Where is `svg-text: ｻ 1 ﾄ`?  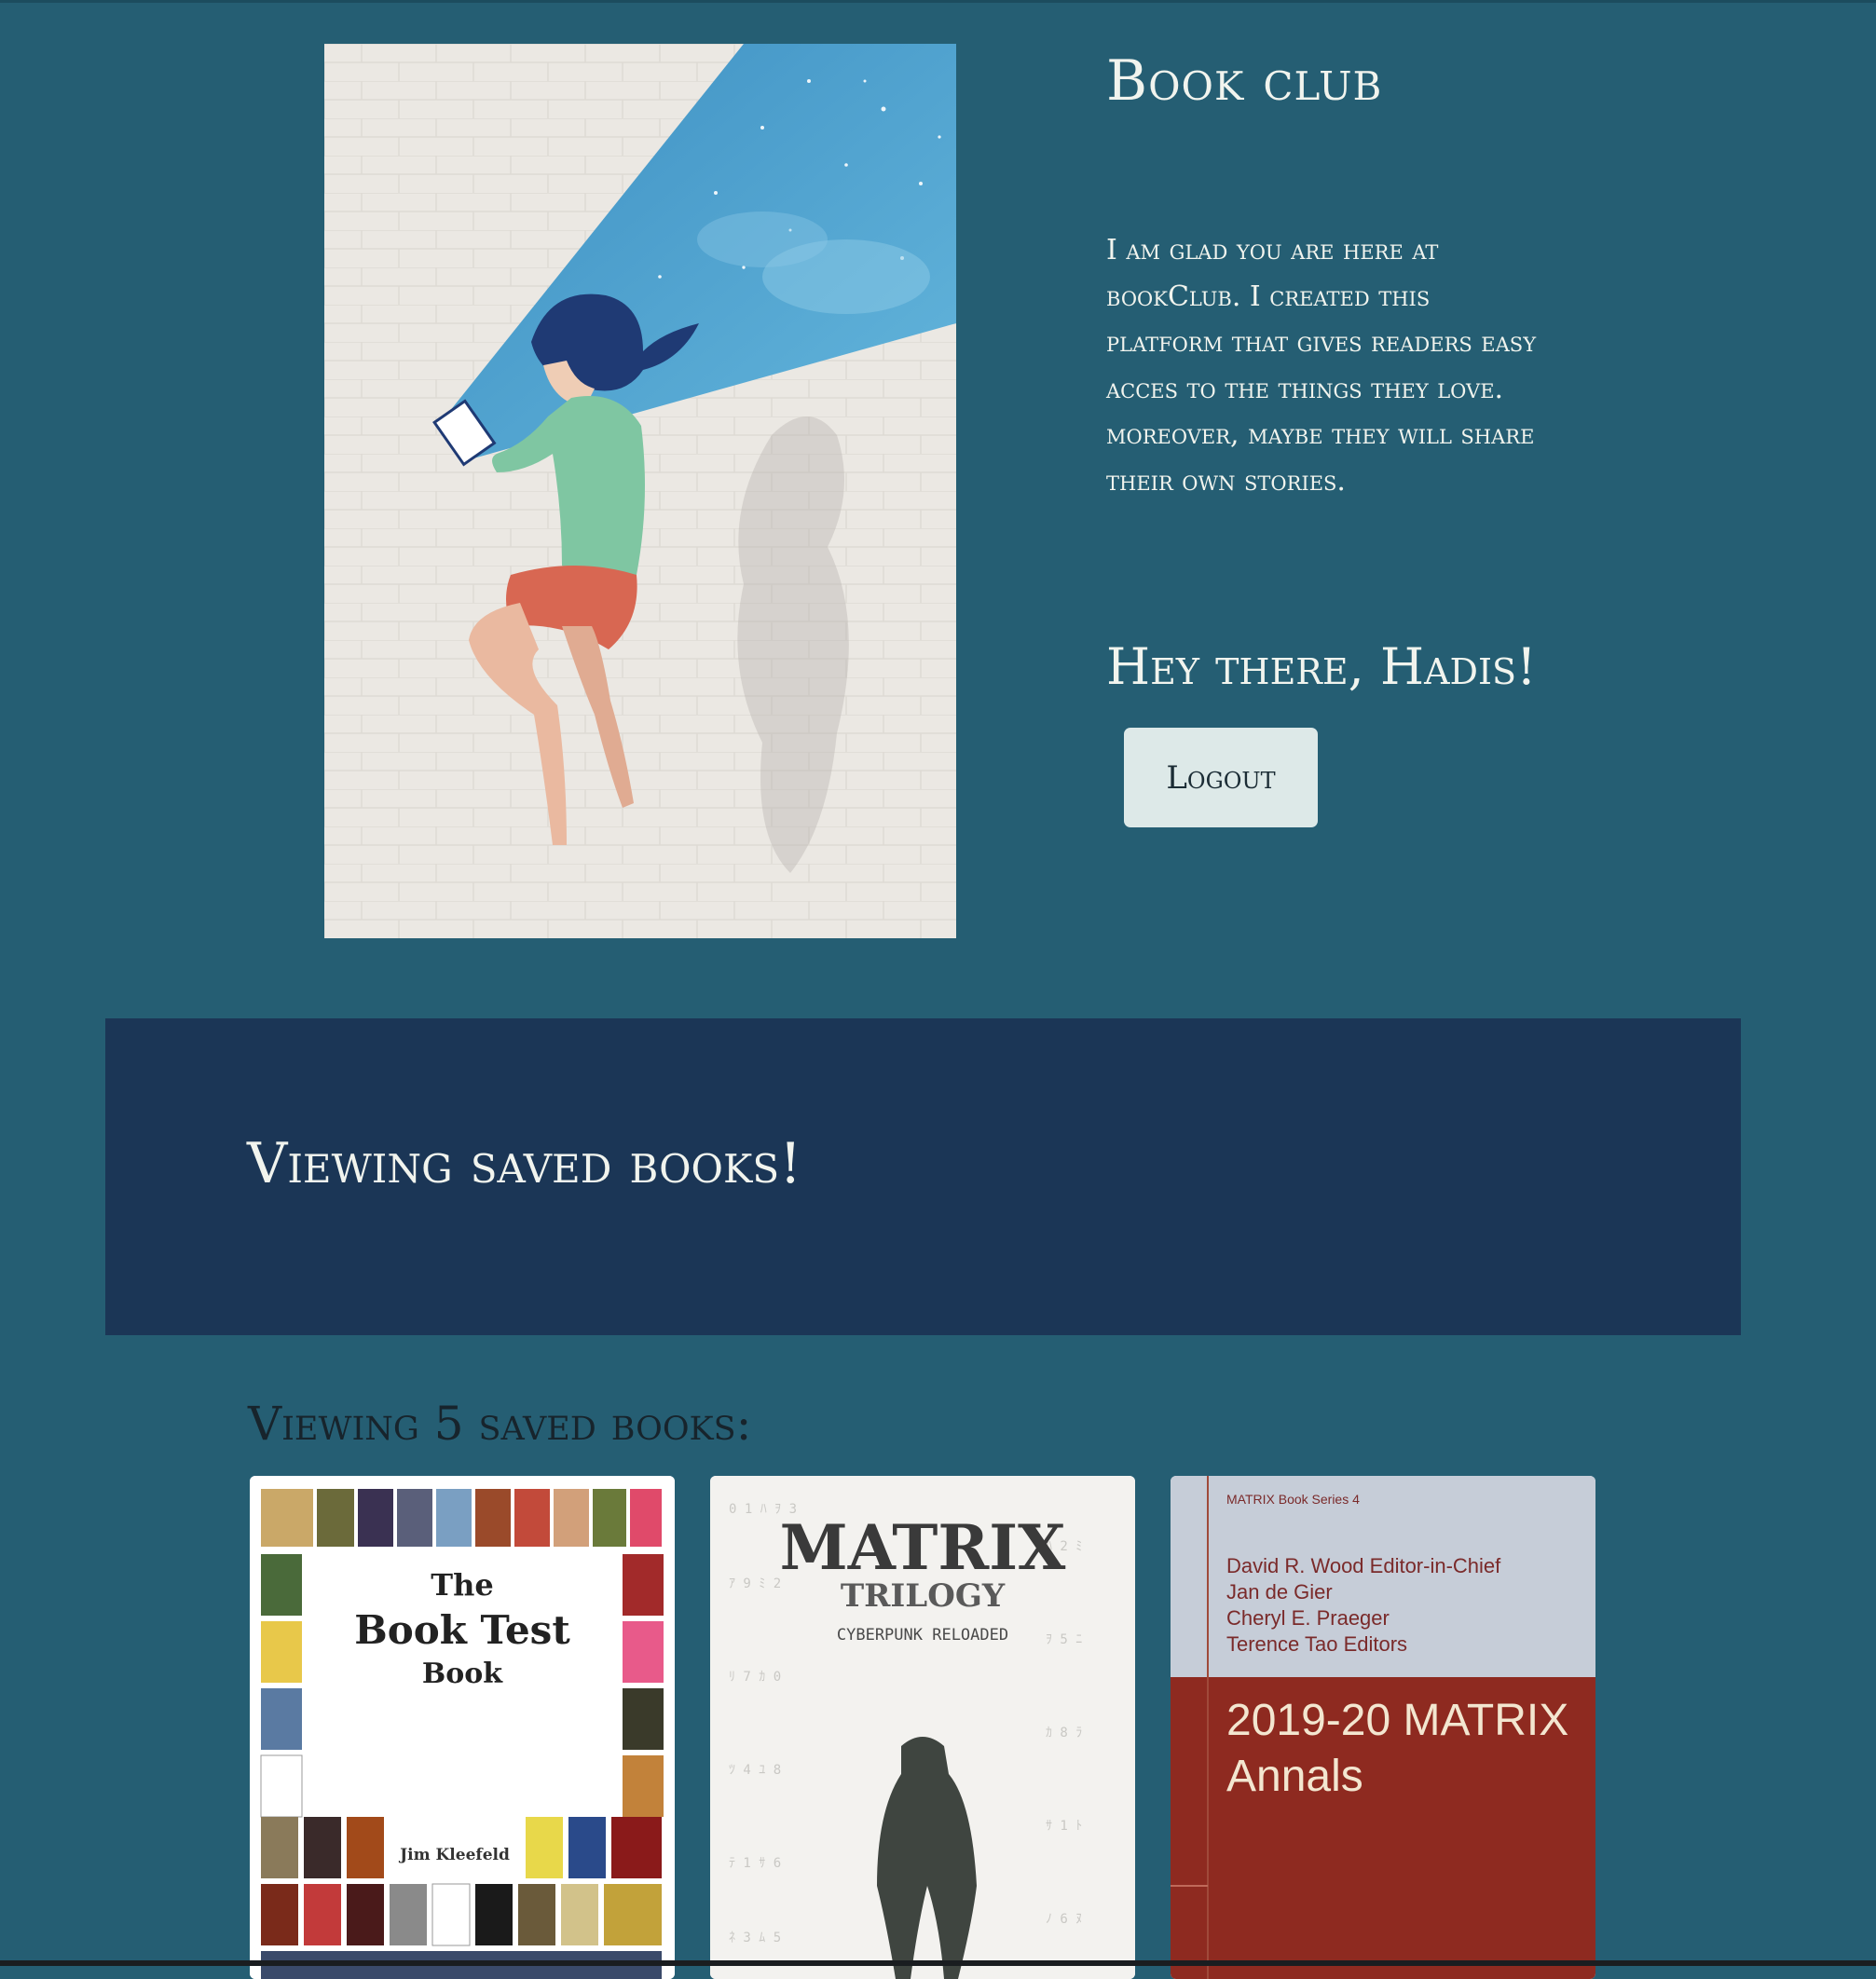
svg-text: ｻ 1 ﾄ is located at coordinates (1064, 1827).